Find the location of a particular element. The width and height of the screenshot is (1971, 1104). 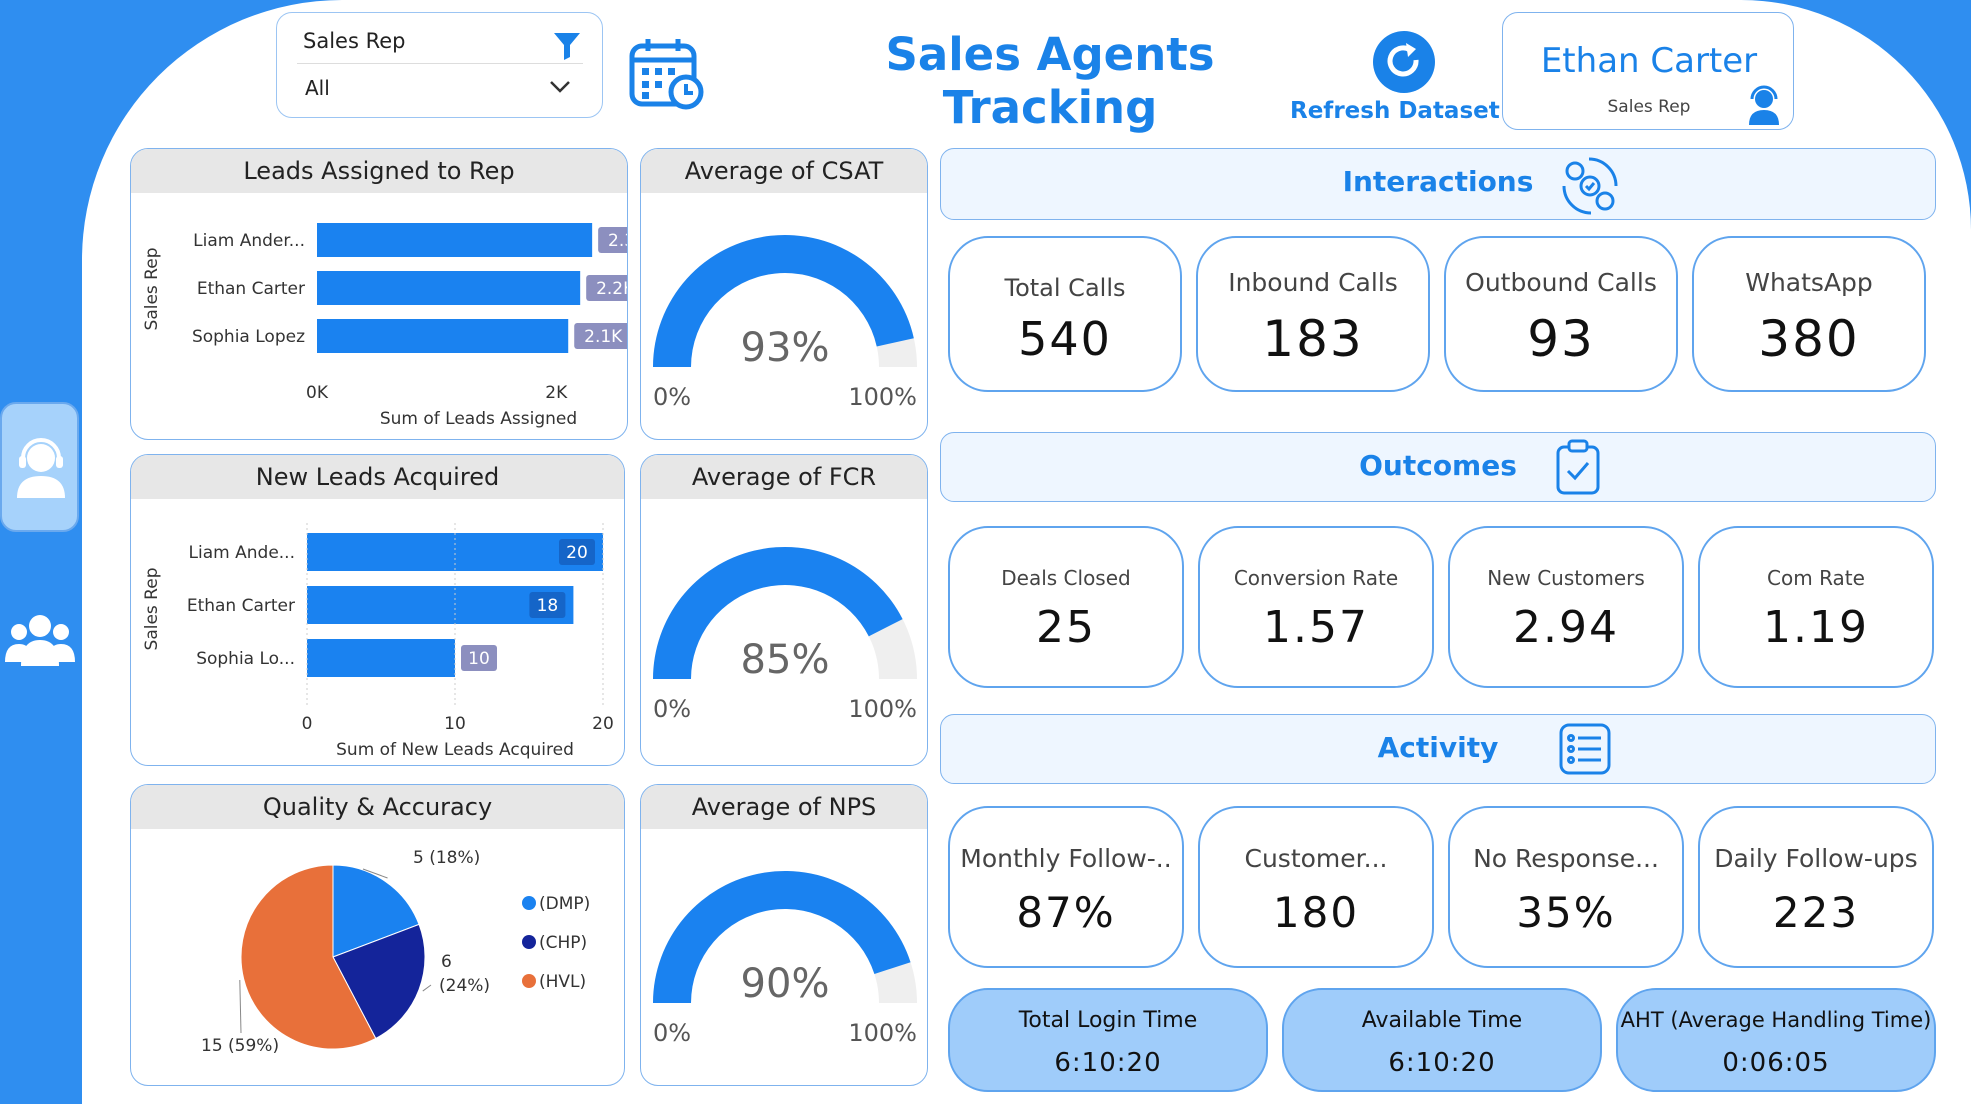

x-tick-label: 10 is located at coordinates (455, 724).